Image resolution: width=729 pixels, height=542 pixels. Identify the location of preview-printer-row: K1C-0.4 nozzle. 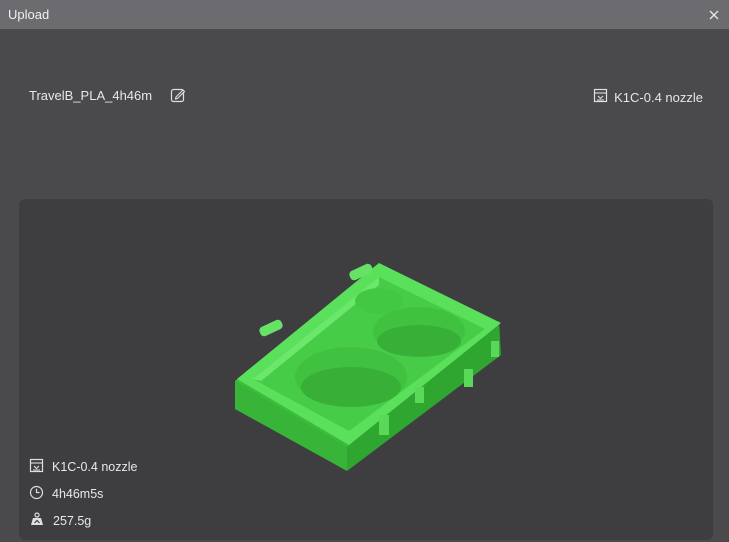
(83, 467).